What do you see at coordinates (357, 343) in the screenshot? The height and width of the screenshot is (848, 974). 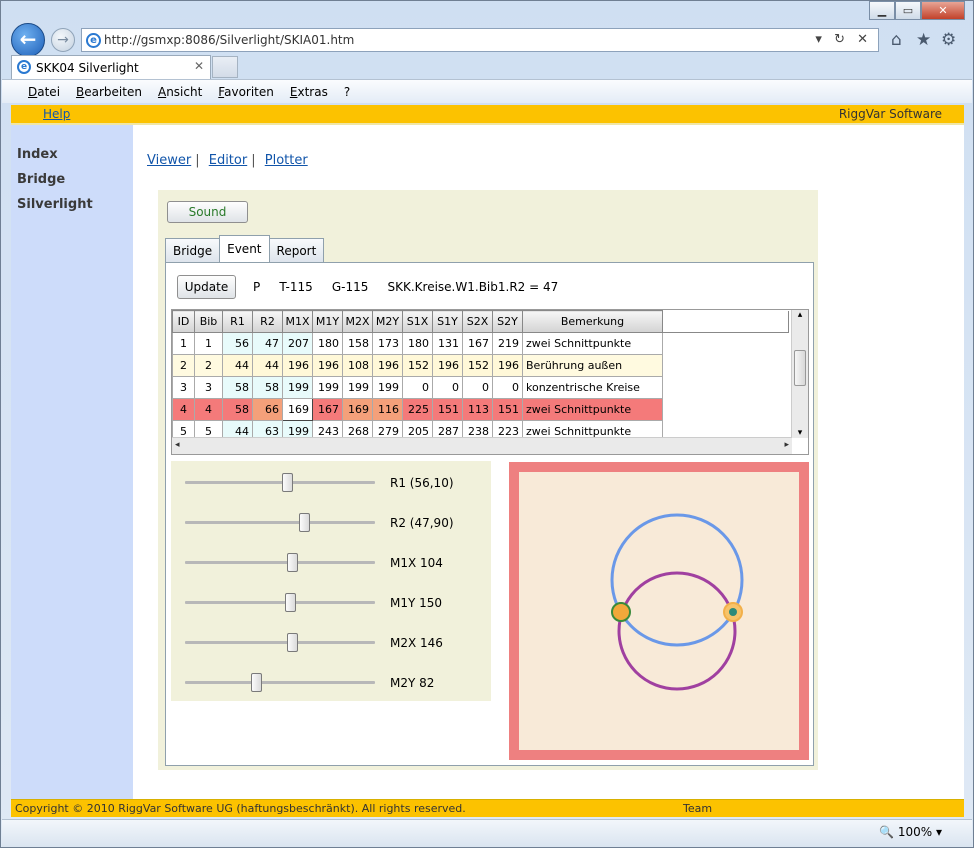 I see `table-cell: 158` at bounding box center [357, 343].